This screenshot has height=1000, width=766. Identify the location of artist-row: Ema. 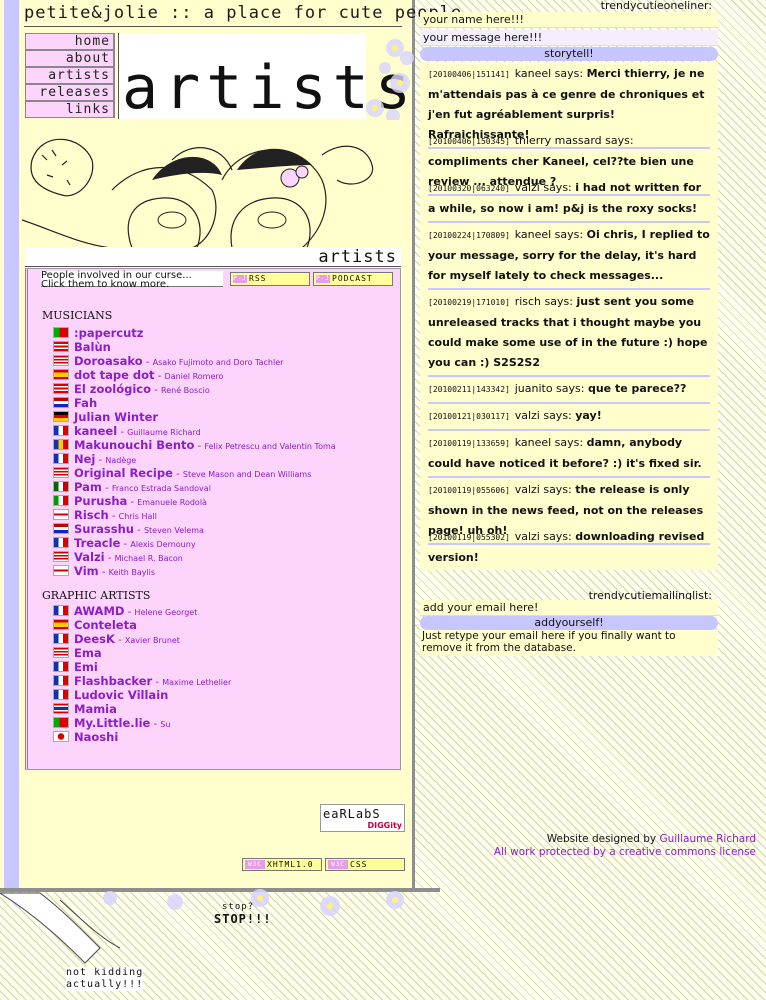
(77, 653).